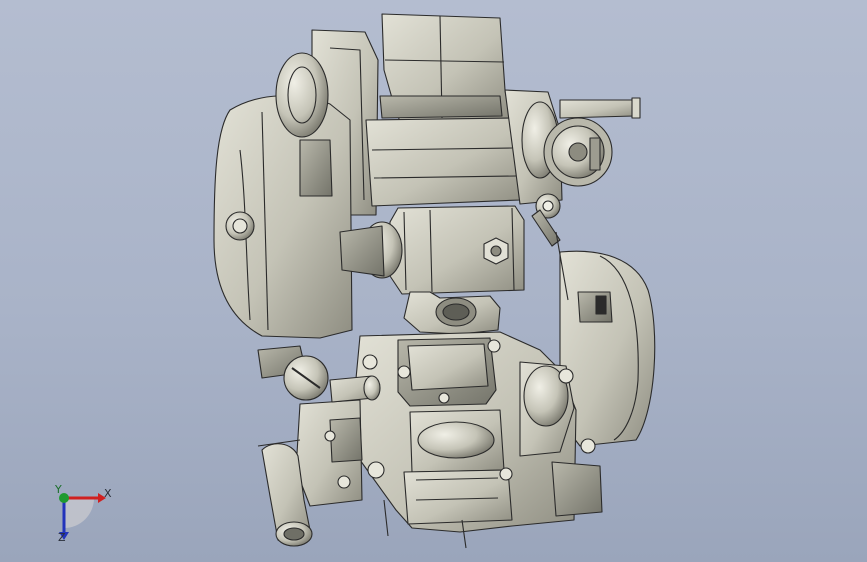  I want to click on y-axis-label: Y, so click(58, 489).